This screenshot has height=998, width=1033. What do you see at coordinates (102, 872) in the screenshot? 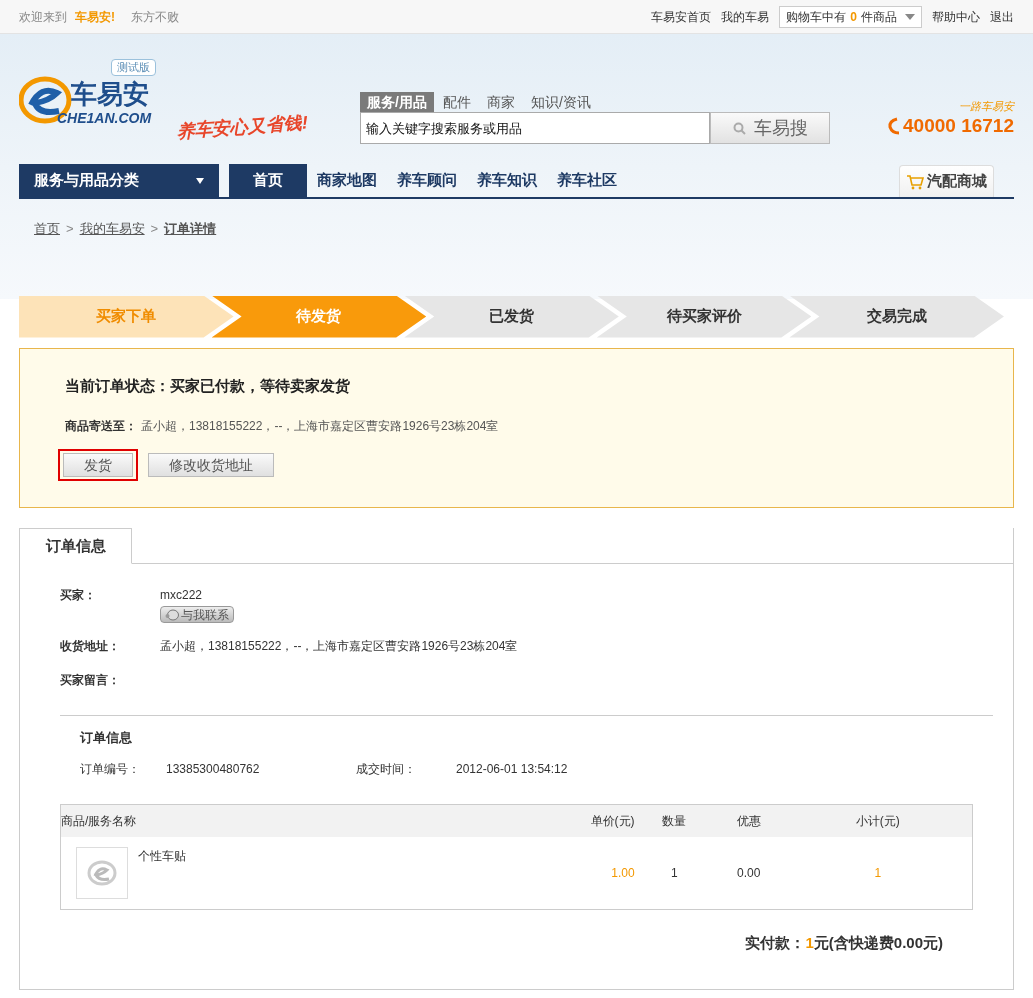
I see `logo-e-icon` at bounding box center [102, 872].